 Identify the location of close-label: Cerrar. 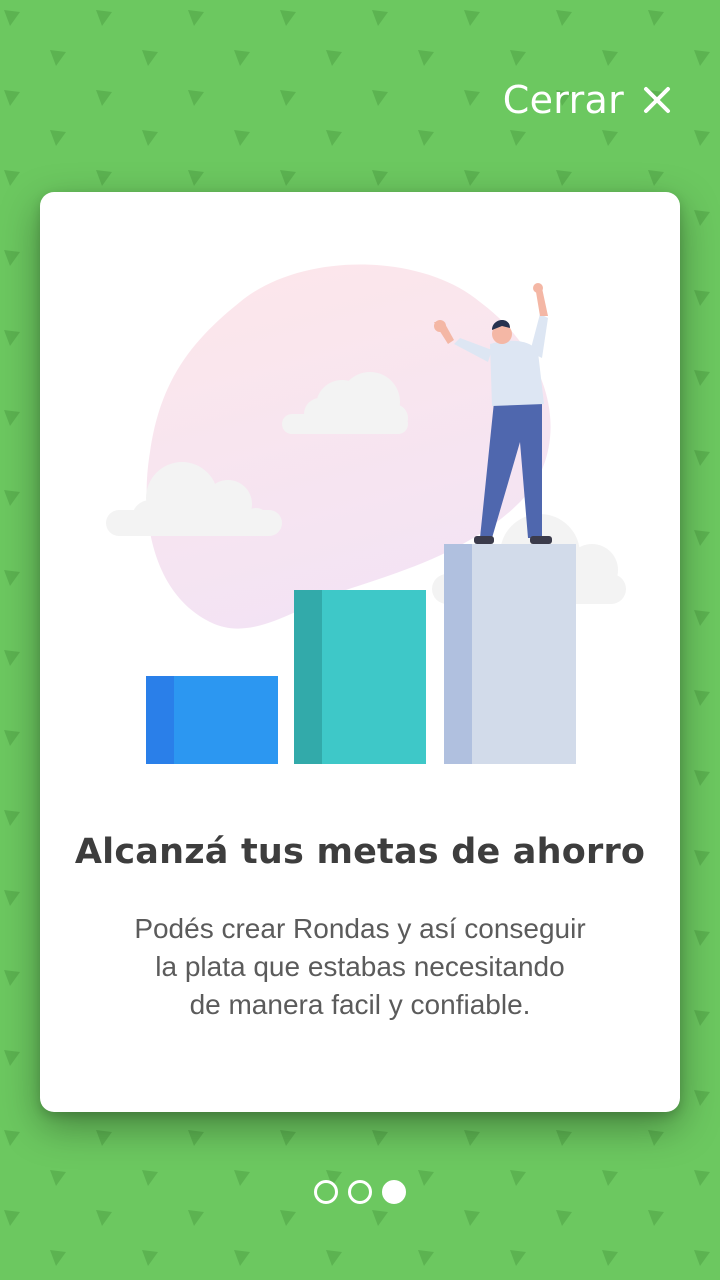
(563, 100).